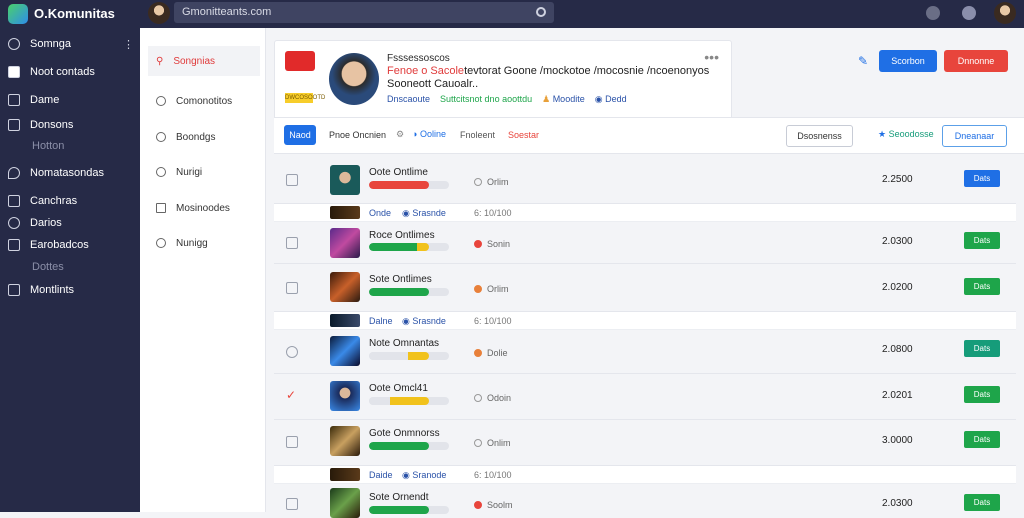  What do you see at coordinates (908, 61) in the screenshot?
I see `primary-action-button: Scorbon` at bounding box center [908, 61].